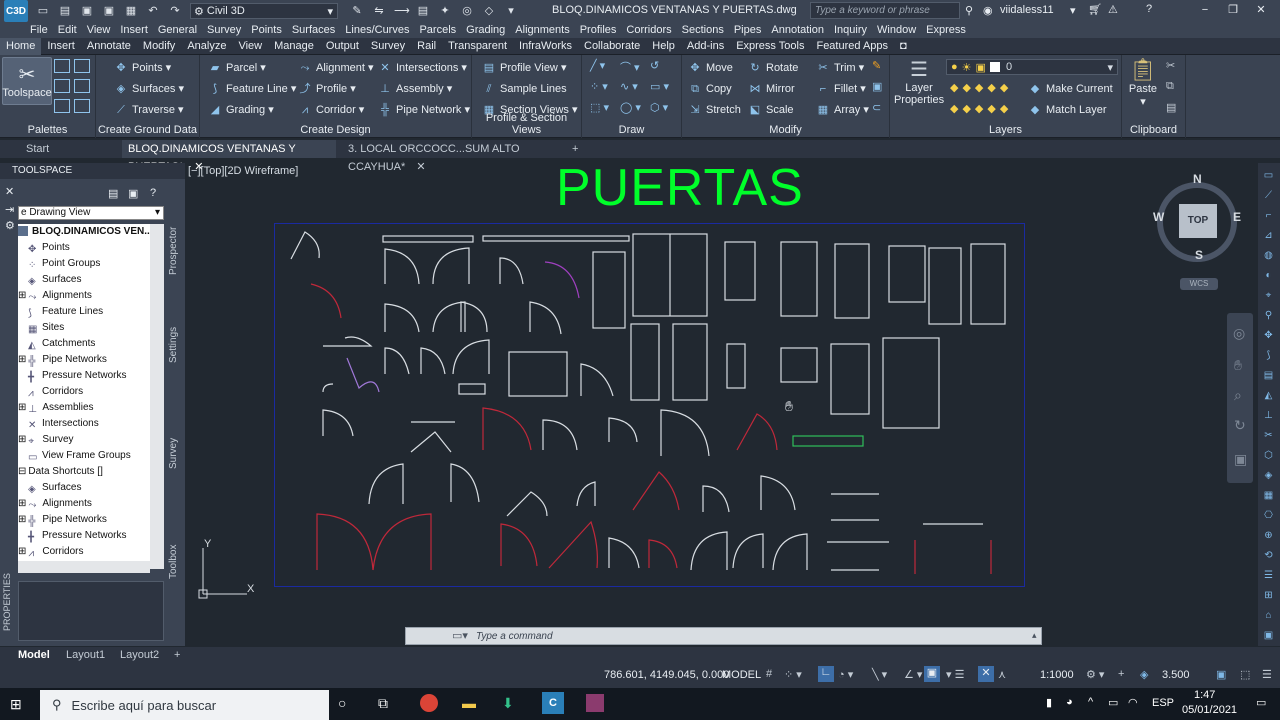 The height and width of the screenshot is (720, 1280). What do you see at coordinates (149, 88) in the screenshot?
I see `surfaces-button: ◈ Surfaces ▾` at bounding box center [149, 88].